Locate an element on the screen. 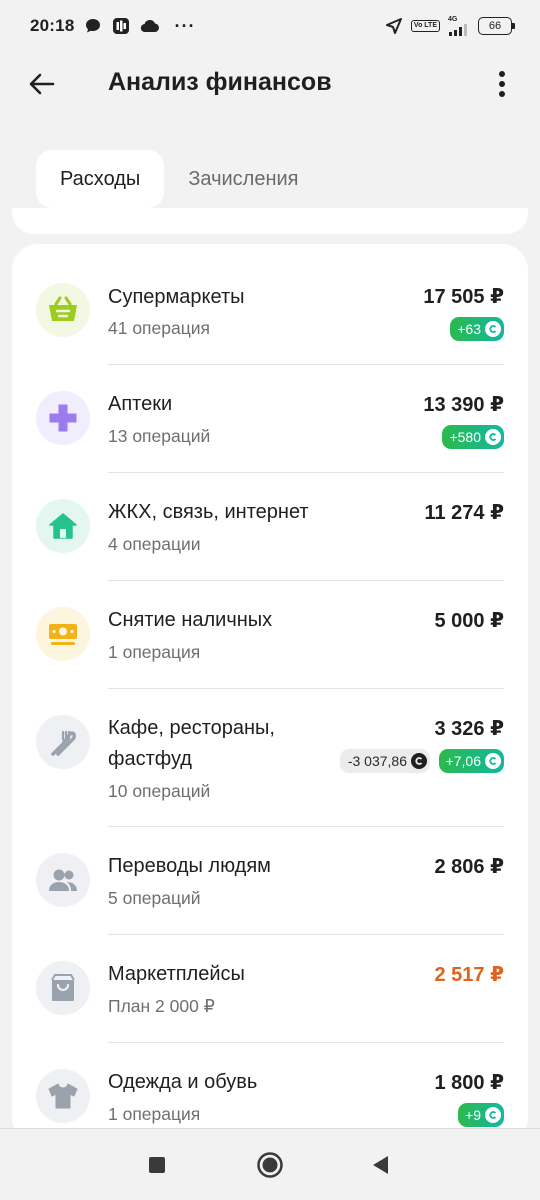 Image resolution: width=540 pixels, height=1200 pixels. battery-indicator: 66 is located at coordinates (496, 26).